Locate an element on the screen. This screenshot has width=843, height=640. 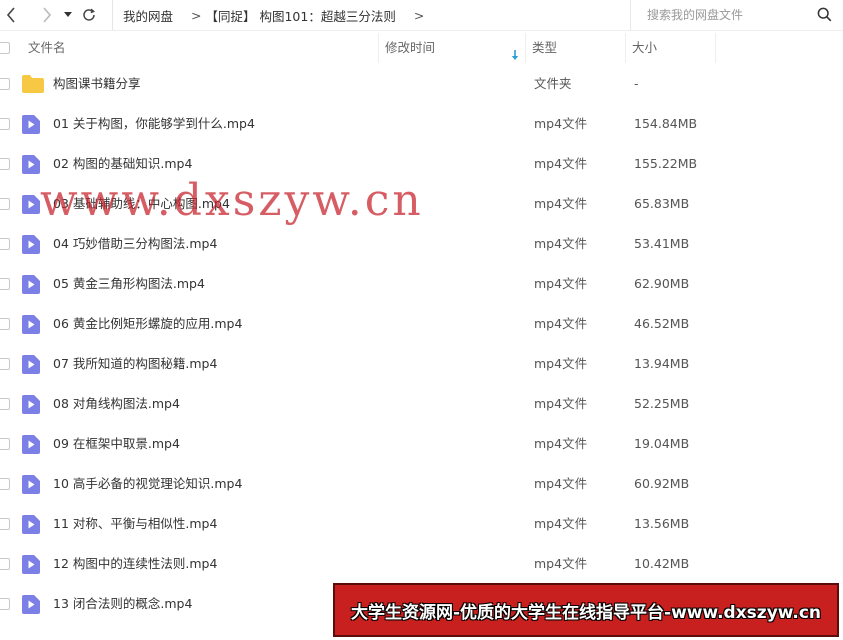
search-input is located at coordinates (732, 15).